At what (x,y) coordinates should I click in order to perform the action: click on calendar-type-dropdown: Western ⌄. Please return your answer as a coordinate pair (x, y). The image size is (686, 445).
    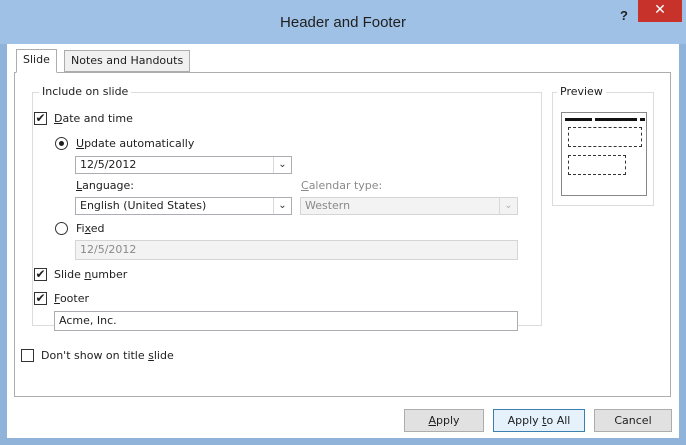
    Looking at the image, I should click on (409, 206).